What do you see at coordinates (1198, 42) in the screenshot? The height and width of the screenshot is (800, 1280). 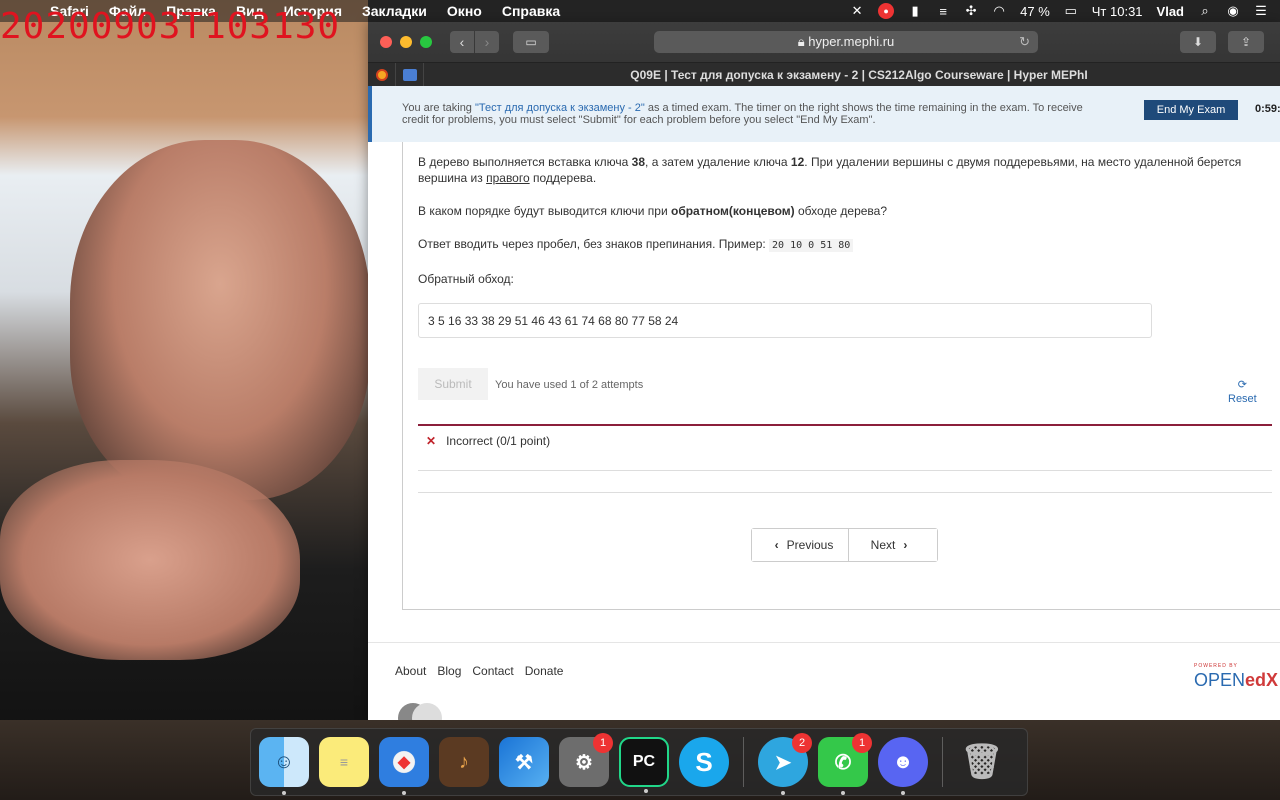 I see `downloads-button: ⬇` at bounding box center [1198, 42].